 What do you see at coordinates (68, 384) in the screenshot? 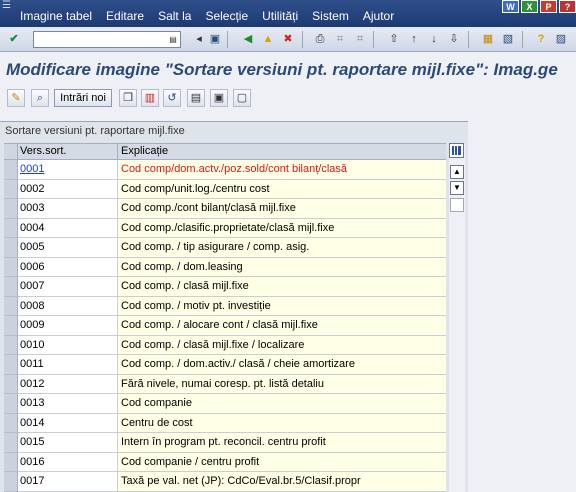
I see `sort-version-cell: 0012` at bounding box center [68, 384].